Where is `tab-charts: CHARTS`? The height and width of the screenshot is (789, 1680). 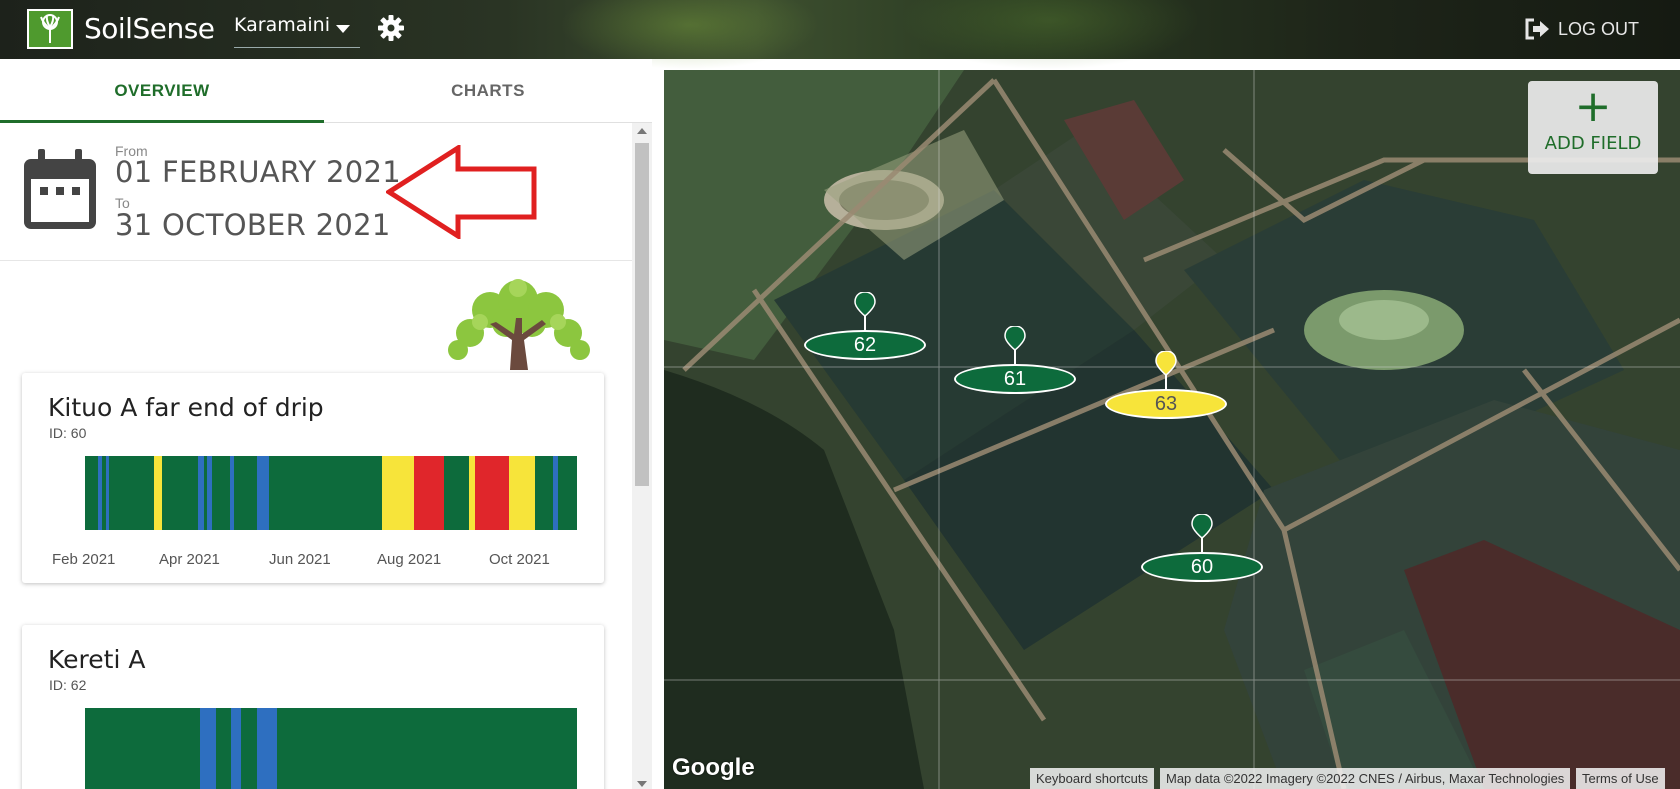
tab-charts: CHARTS is located at coordinates (488, 91).